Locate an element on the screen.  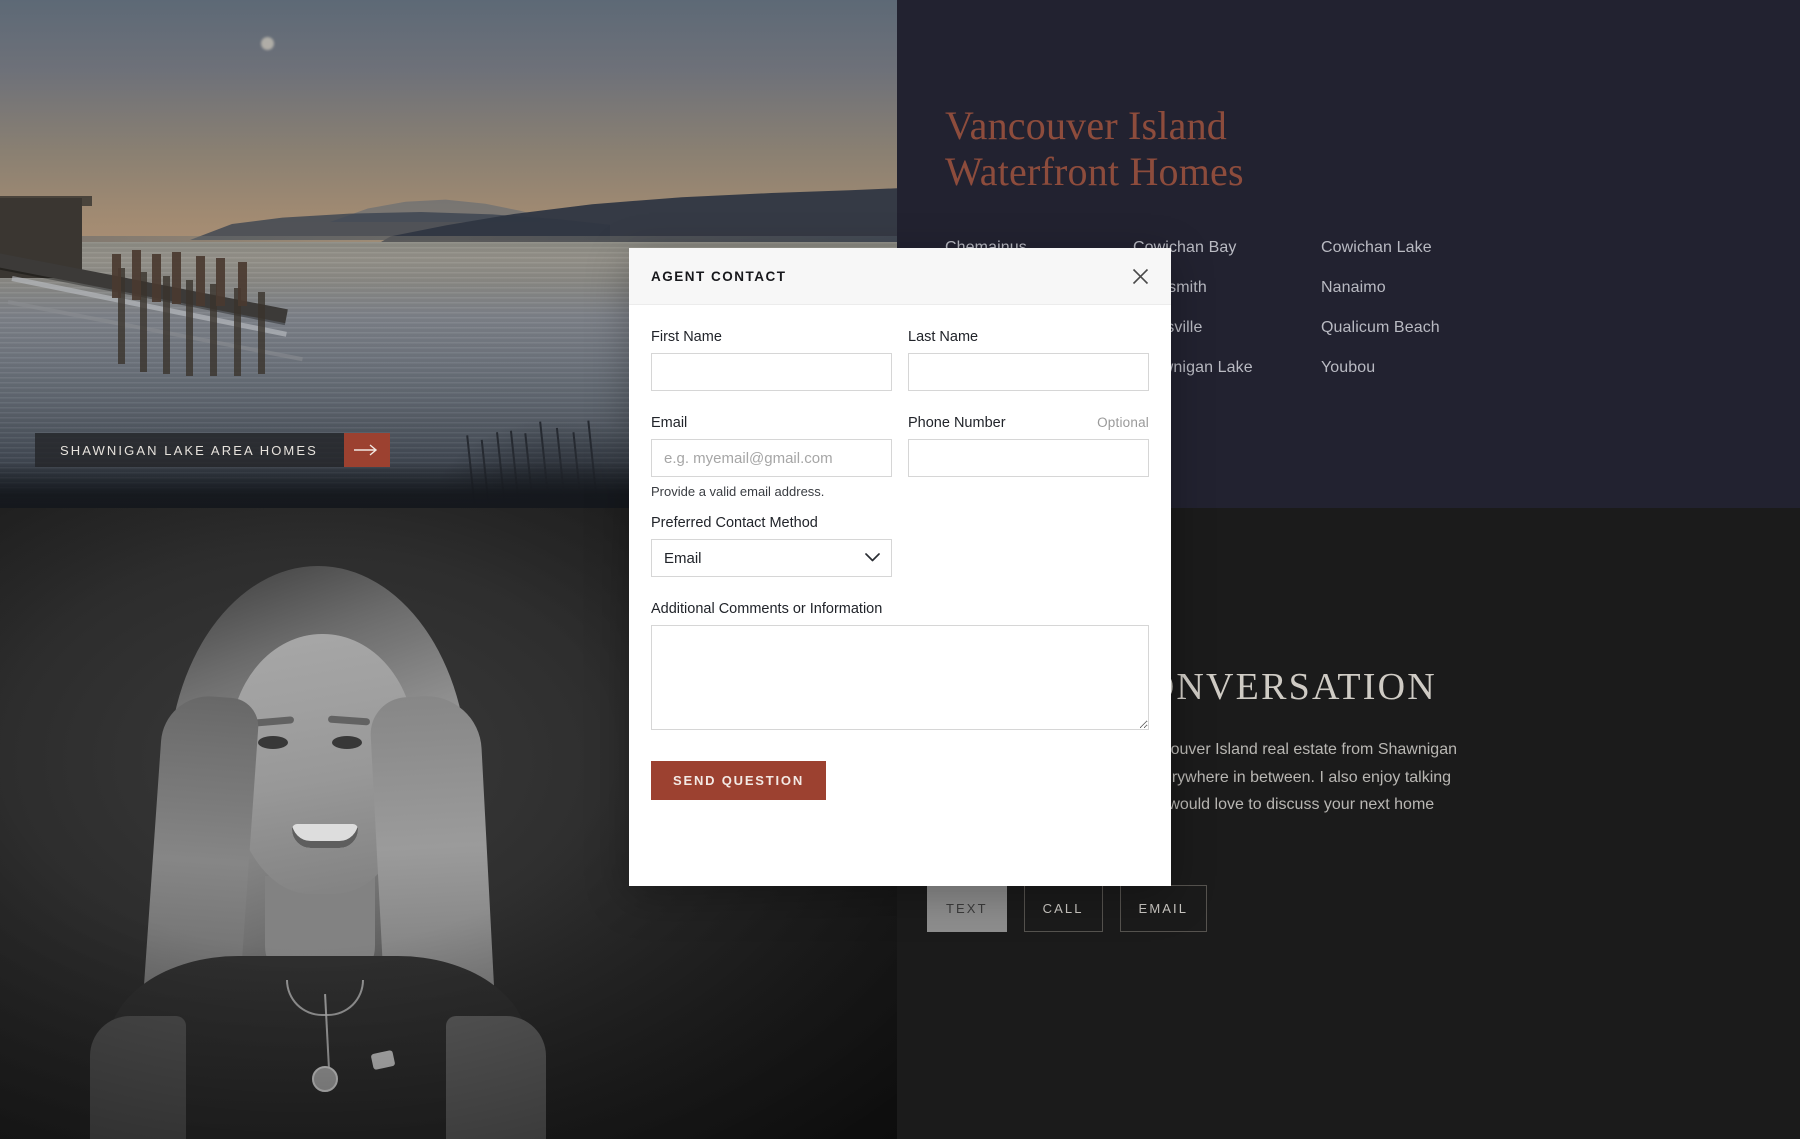
comments-field-group: Additional Comments or Information is located at coordinates (900, 668).